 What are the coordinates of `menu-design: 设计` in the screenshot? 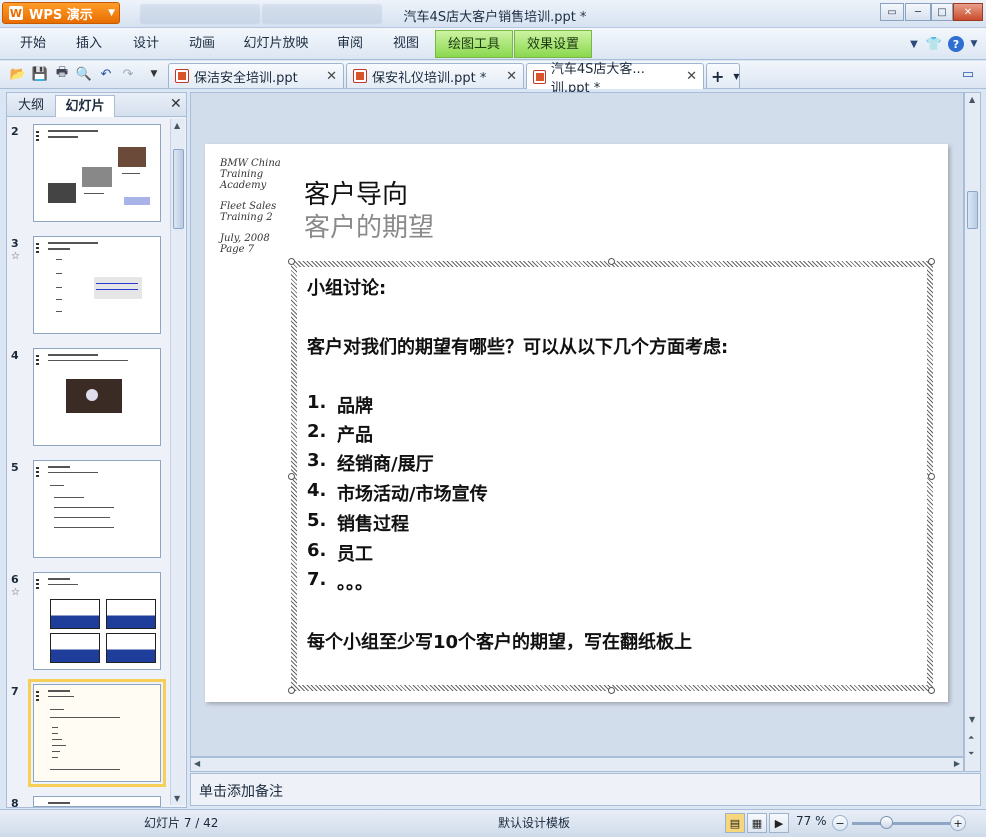 It's located at (146, 44).